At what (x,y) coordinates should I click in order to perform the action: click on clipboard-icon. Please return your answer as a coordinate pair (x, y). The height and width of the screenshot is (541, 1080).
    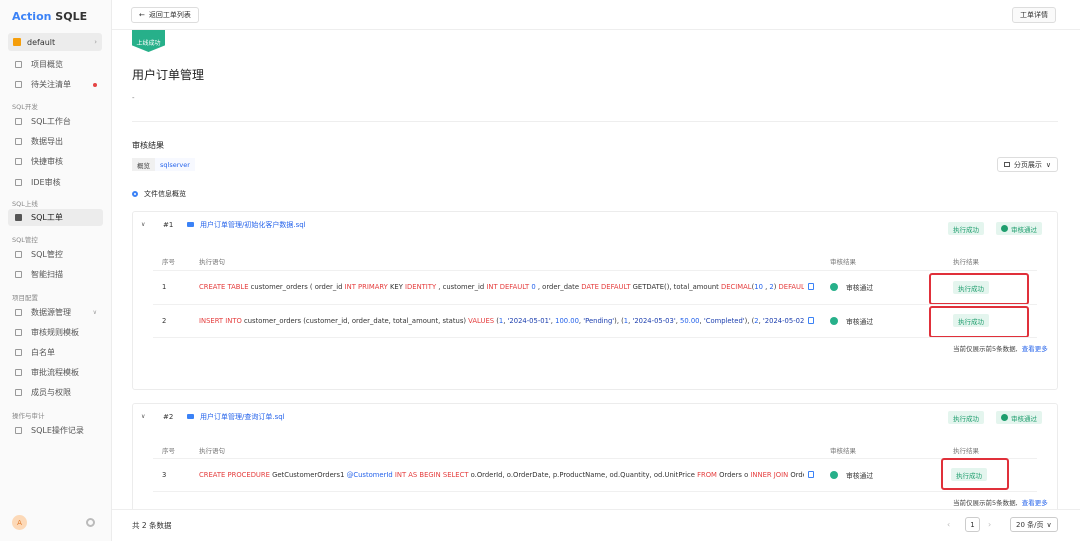
    Looking at the image, I should click on (18, 217).